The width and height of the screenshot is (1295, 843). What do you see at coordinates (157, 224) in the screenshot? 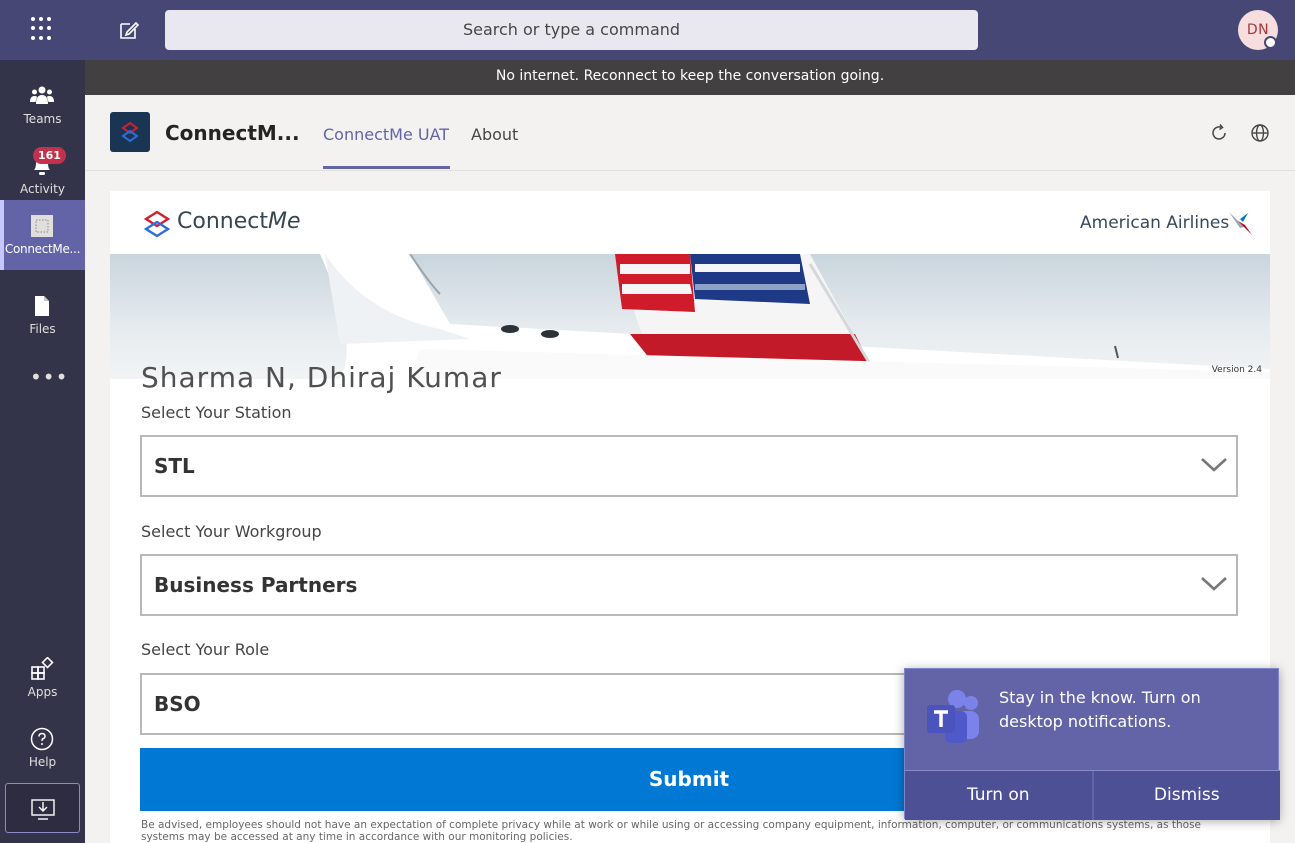
I see `connectme-brand-icon` at bounding box center [157, 224].